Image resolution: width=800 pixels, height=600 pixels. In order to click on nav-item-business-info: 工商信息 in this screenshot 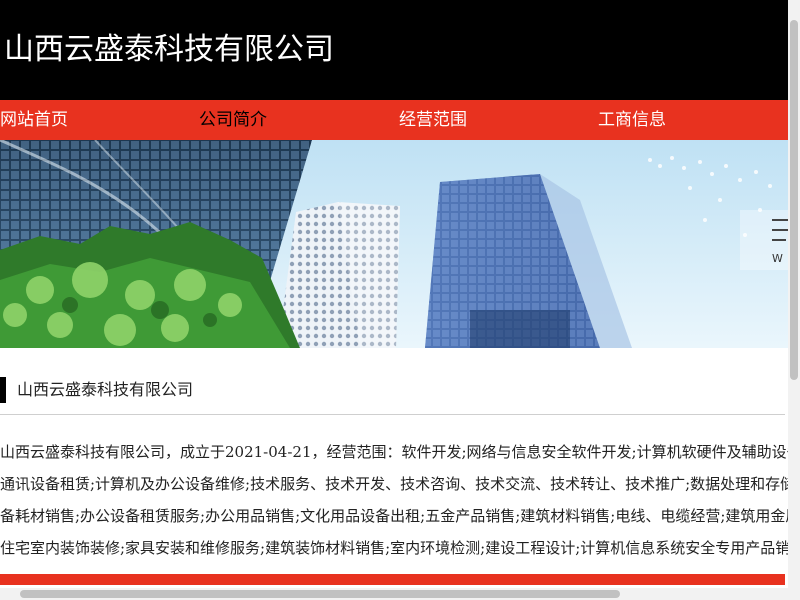, I will do `click(632, 120)`.